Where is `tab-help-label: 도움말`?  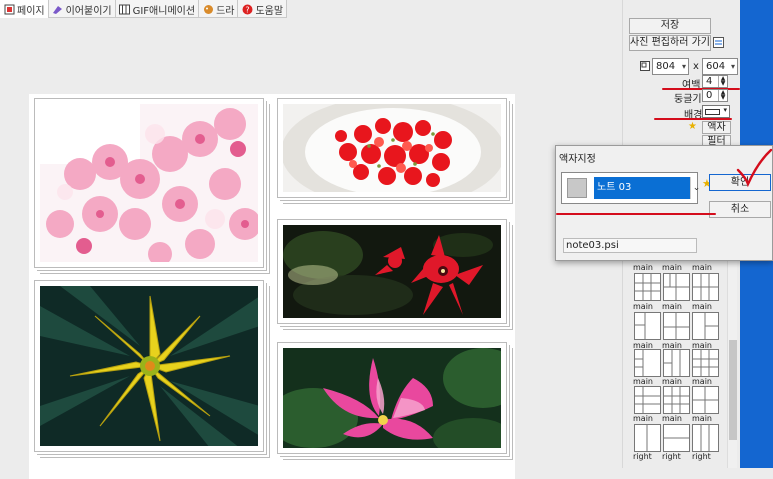 tab-help-label: 도움말 is located at coordinates (269, 11).